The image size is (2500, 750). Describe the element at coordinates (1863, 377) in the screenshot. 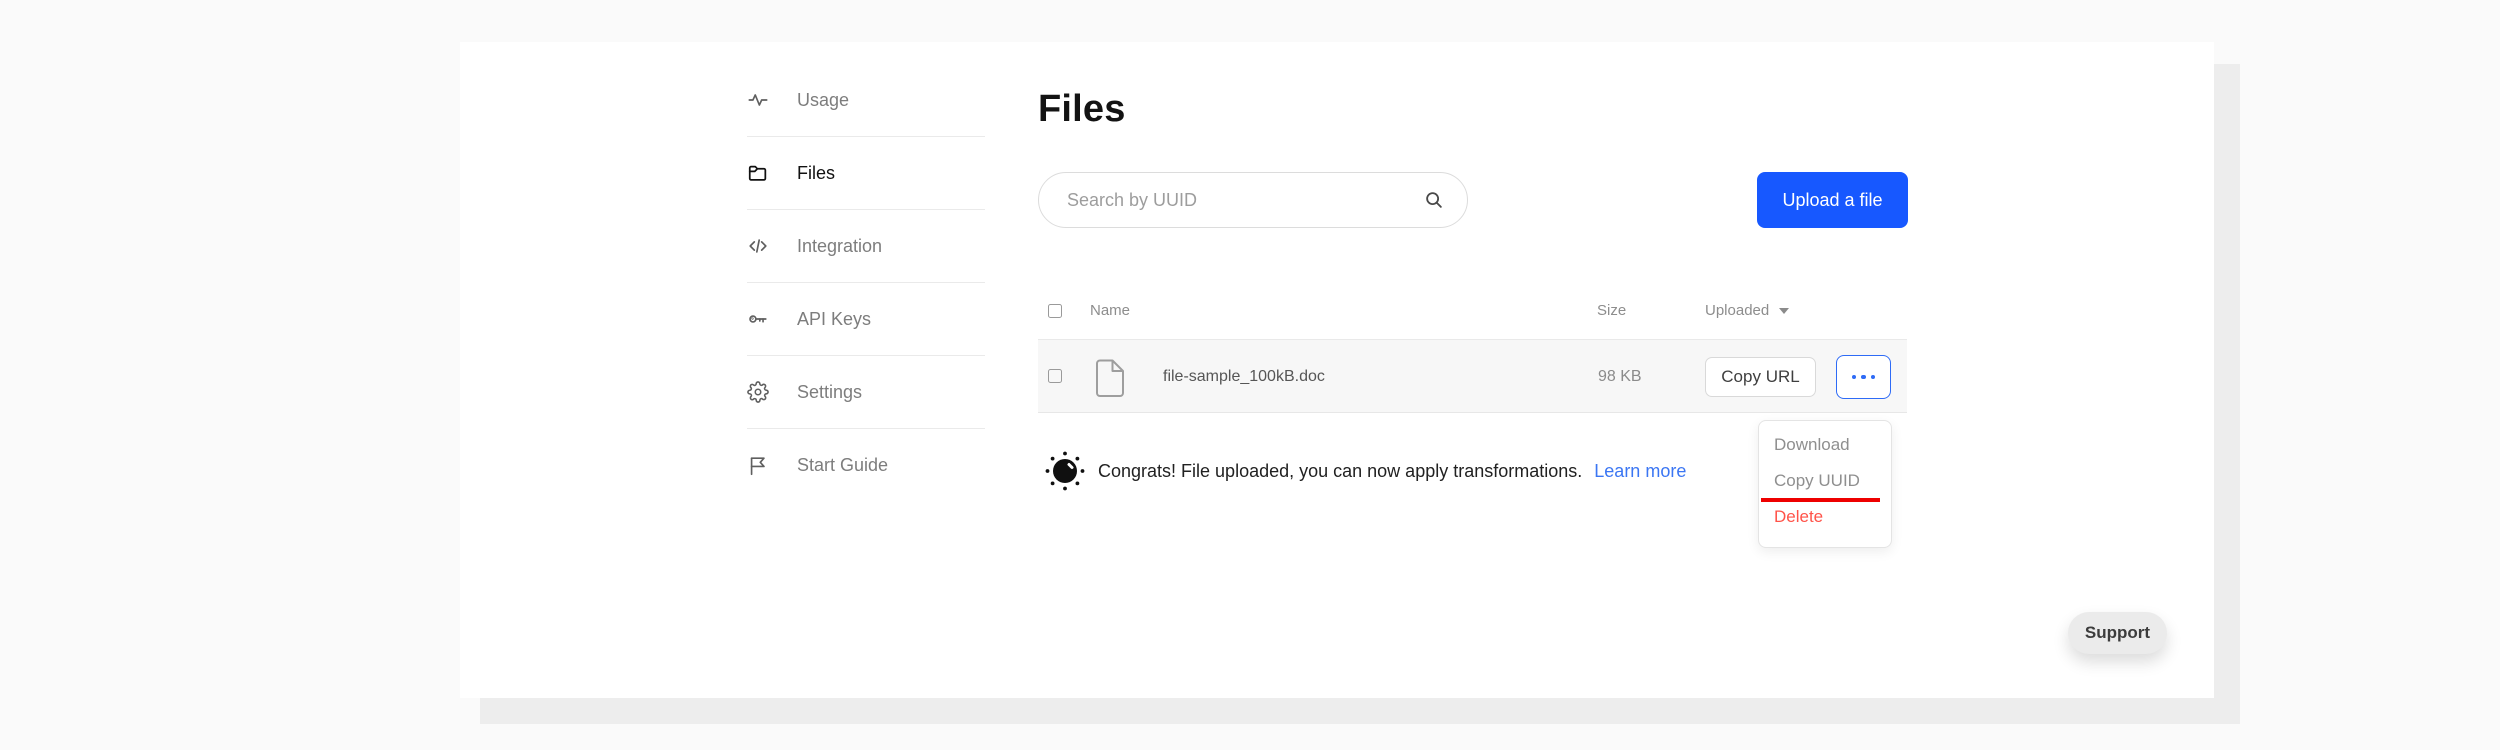

I see `more-actions-button` at that location.